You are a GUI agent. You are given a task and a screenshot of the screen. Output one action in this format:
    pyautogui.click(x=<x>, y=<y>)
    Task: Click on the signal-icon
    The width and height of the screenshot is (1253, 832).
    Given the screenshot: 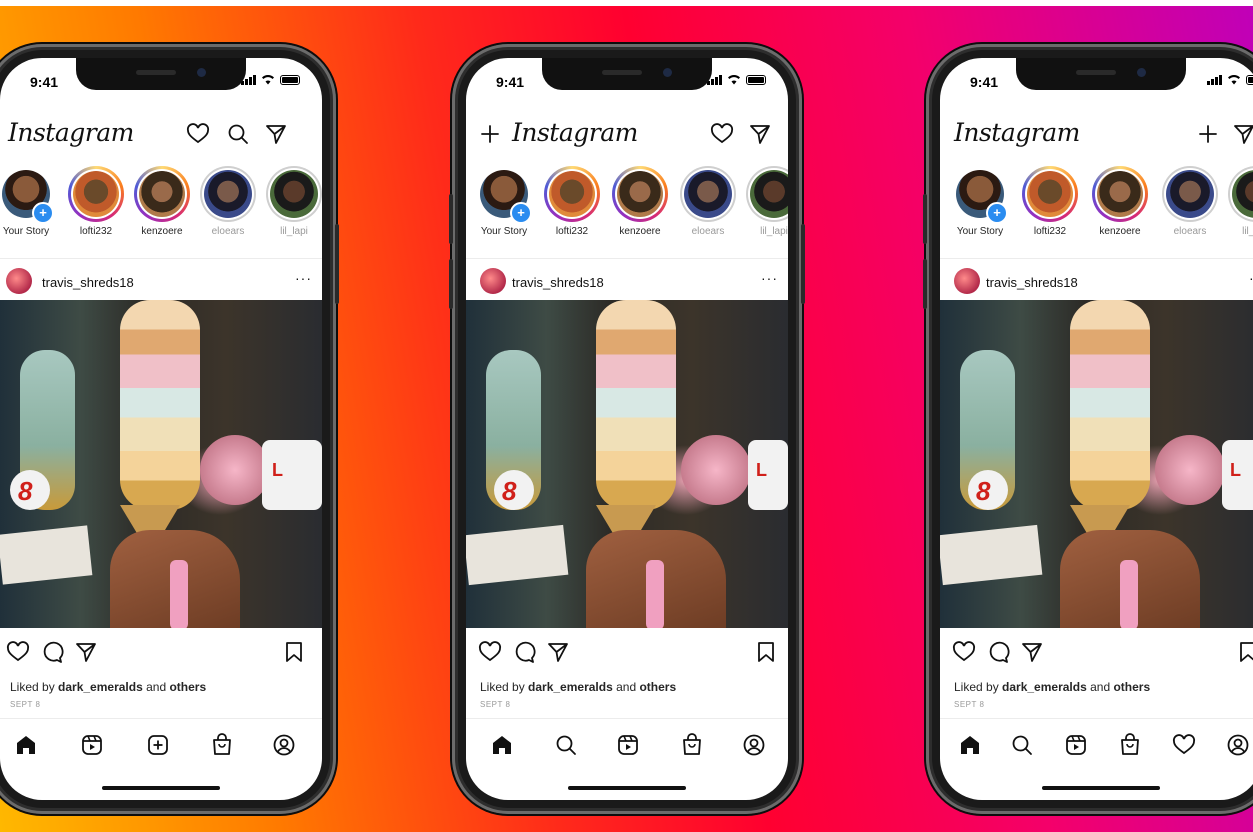 What is the action you would take?
    pyautogui.click(x=1214, y=79)
    